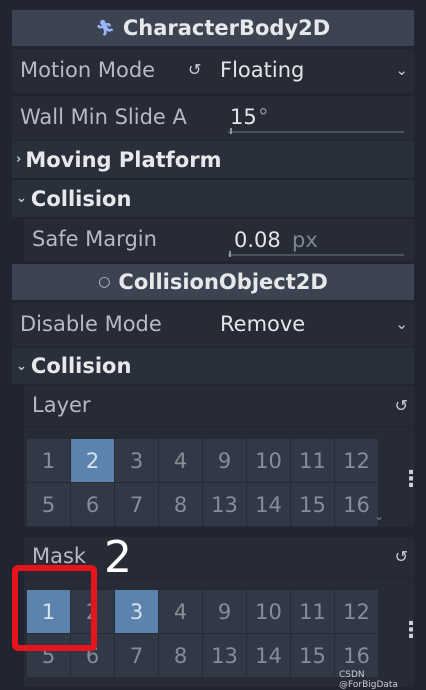 This screenshot has width=426, height=690. I want to click on chevron-right-icon: ›, so click(19, 159).